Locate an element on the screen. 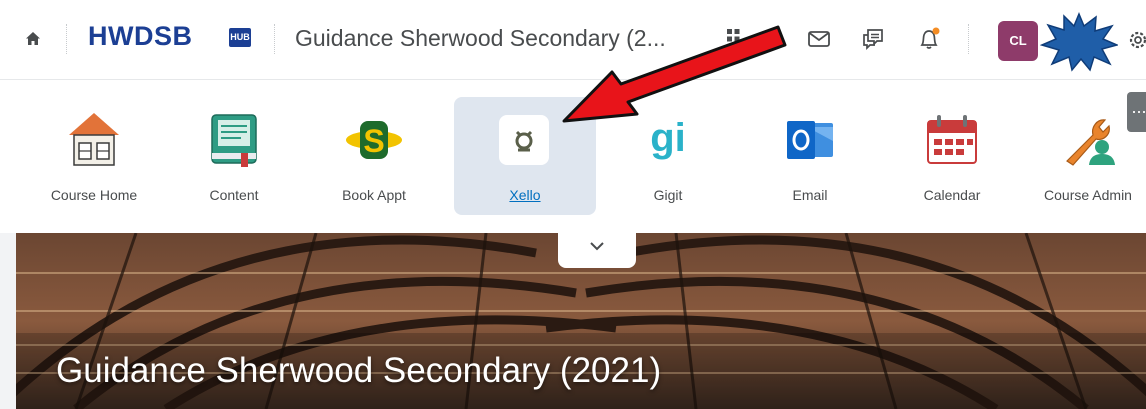  settings-icon is located at coordinates (1136, 40).